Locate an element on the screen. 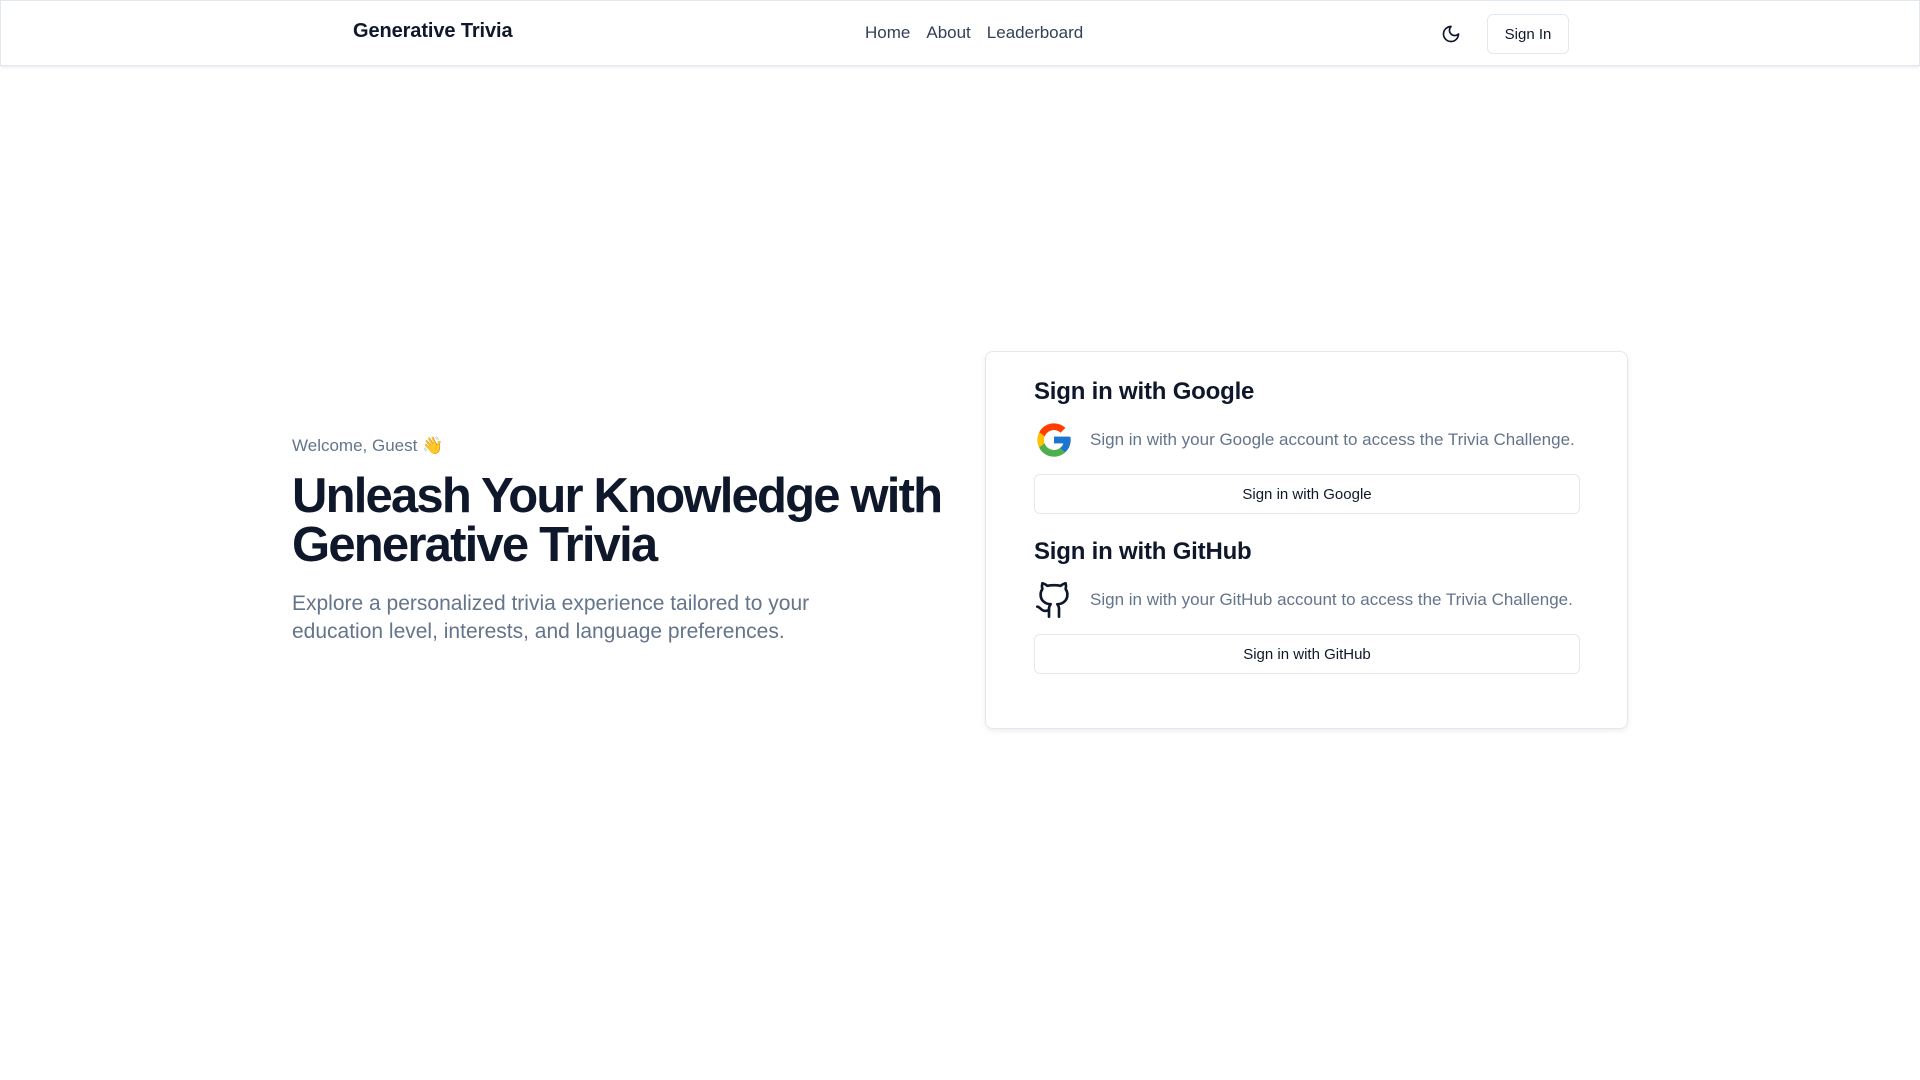 This screenshot has width=1920, height=1080. google-signin-title: Sign in with Google is located at coordinates (1144, 391).